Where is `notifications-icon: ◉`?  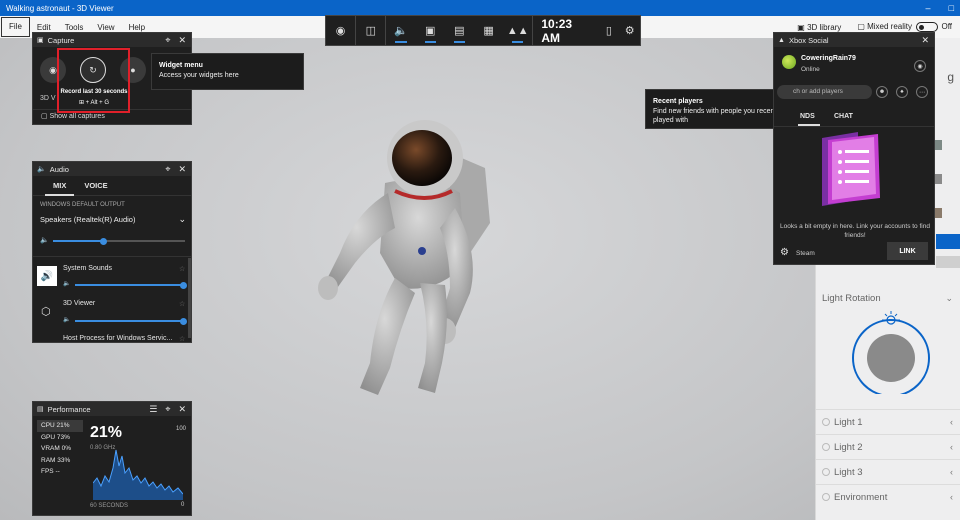 notifications-icon: ◉ is located at coordinates (920, 66).